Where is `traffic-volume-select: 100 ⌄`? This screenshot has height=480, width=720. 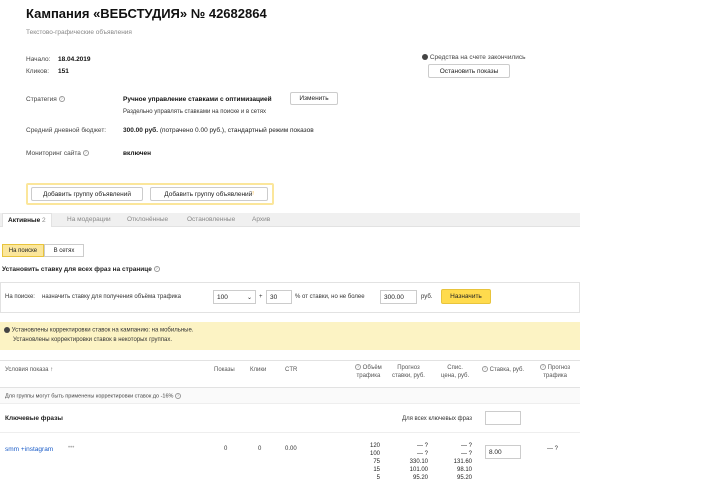 traffic-volume-select: 100 ⌄ is located at coordinates (234, 297).